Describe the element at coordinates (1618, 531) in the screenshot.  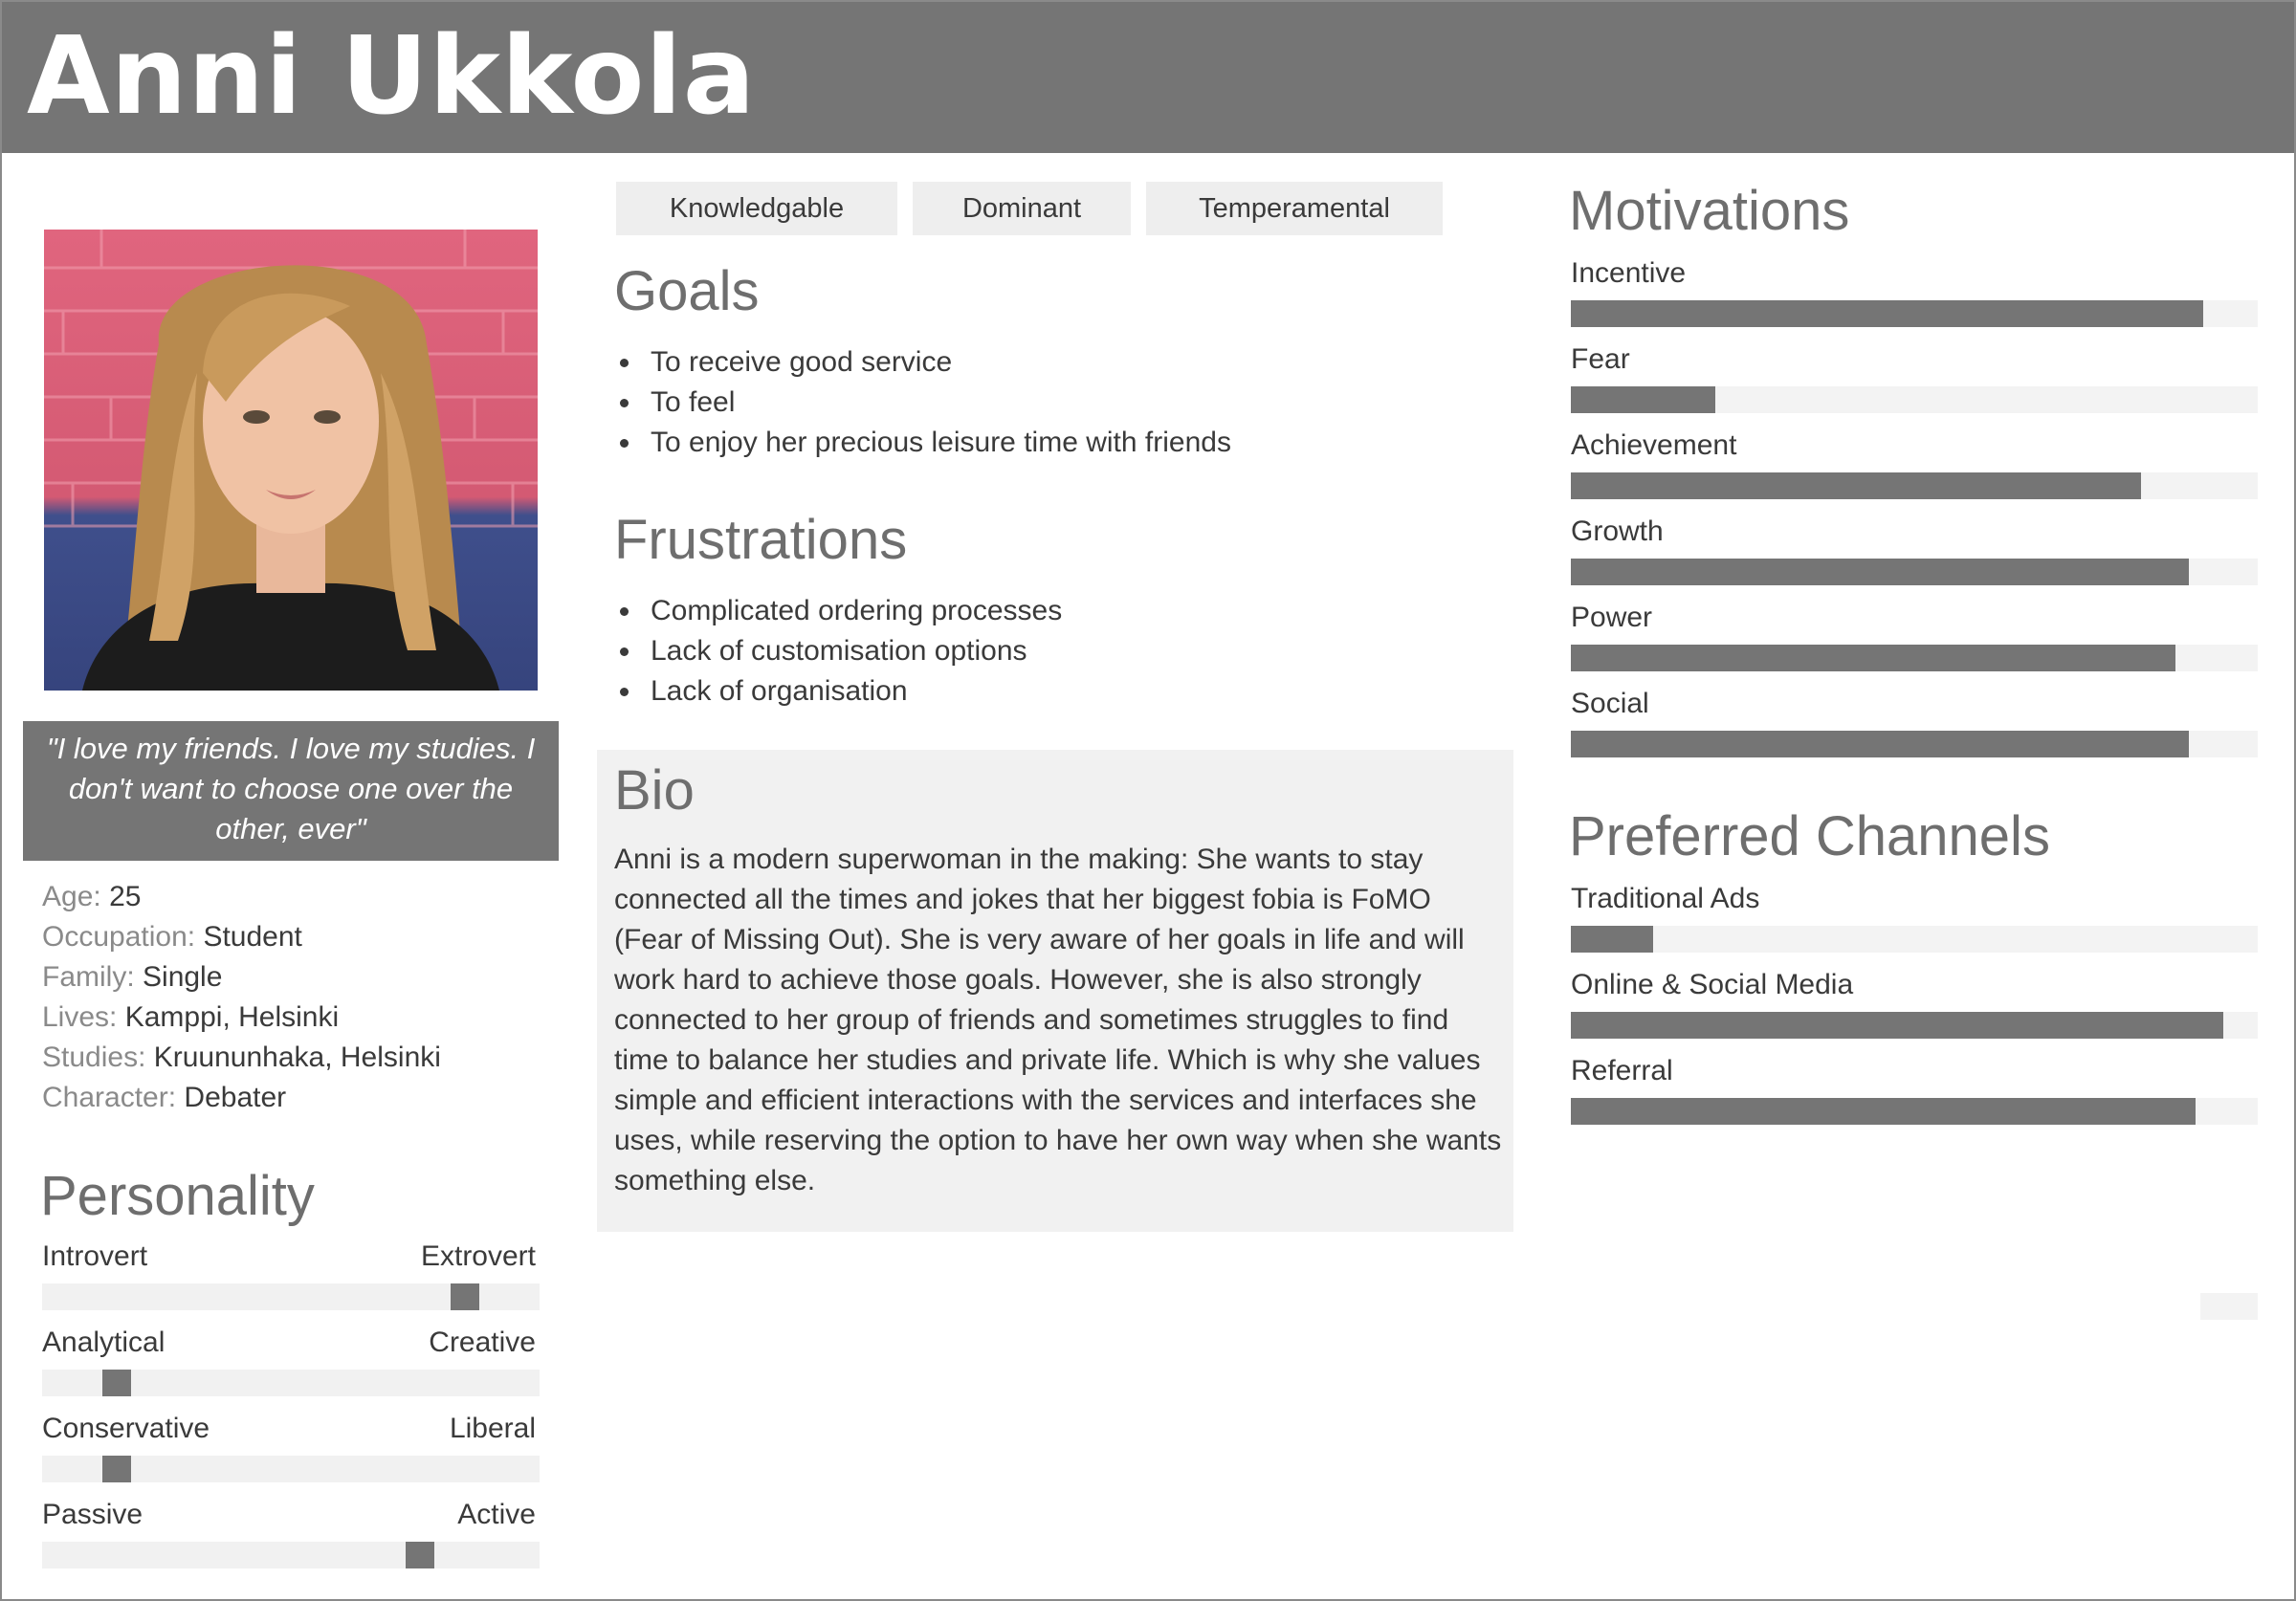
I see `motivation-label: Growth` at that location.